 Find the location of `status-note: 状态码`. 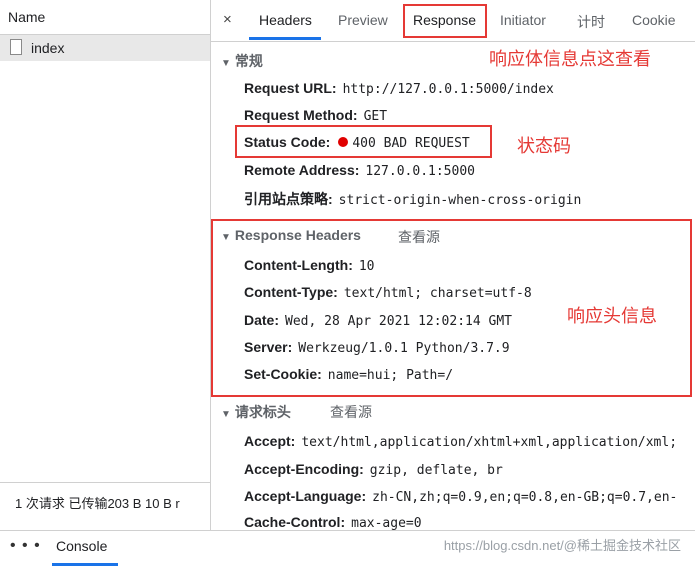

status-note: 状态码 is located at coordinates (544, 146).